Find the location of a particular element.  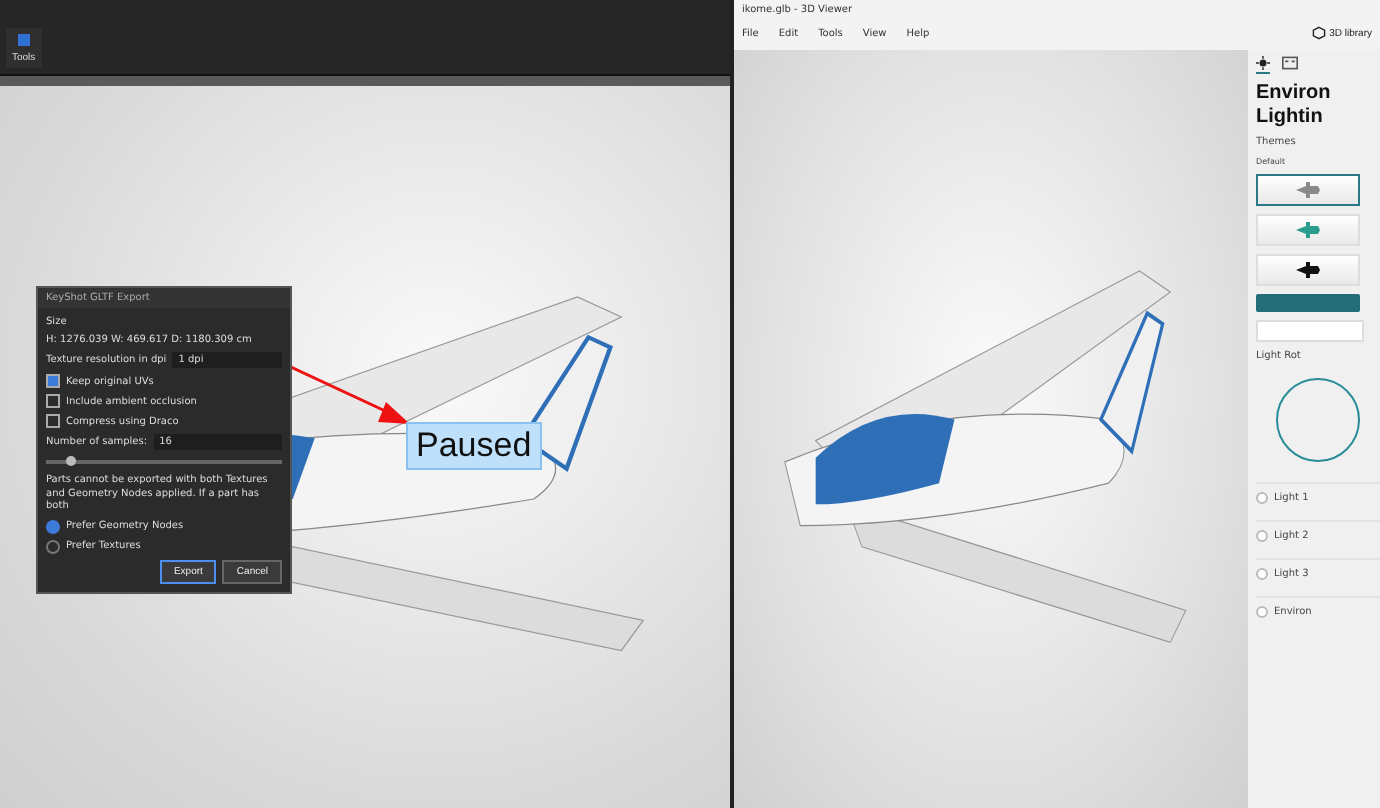

tools-icon is located at coordinates (23, 40).